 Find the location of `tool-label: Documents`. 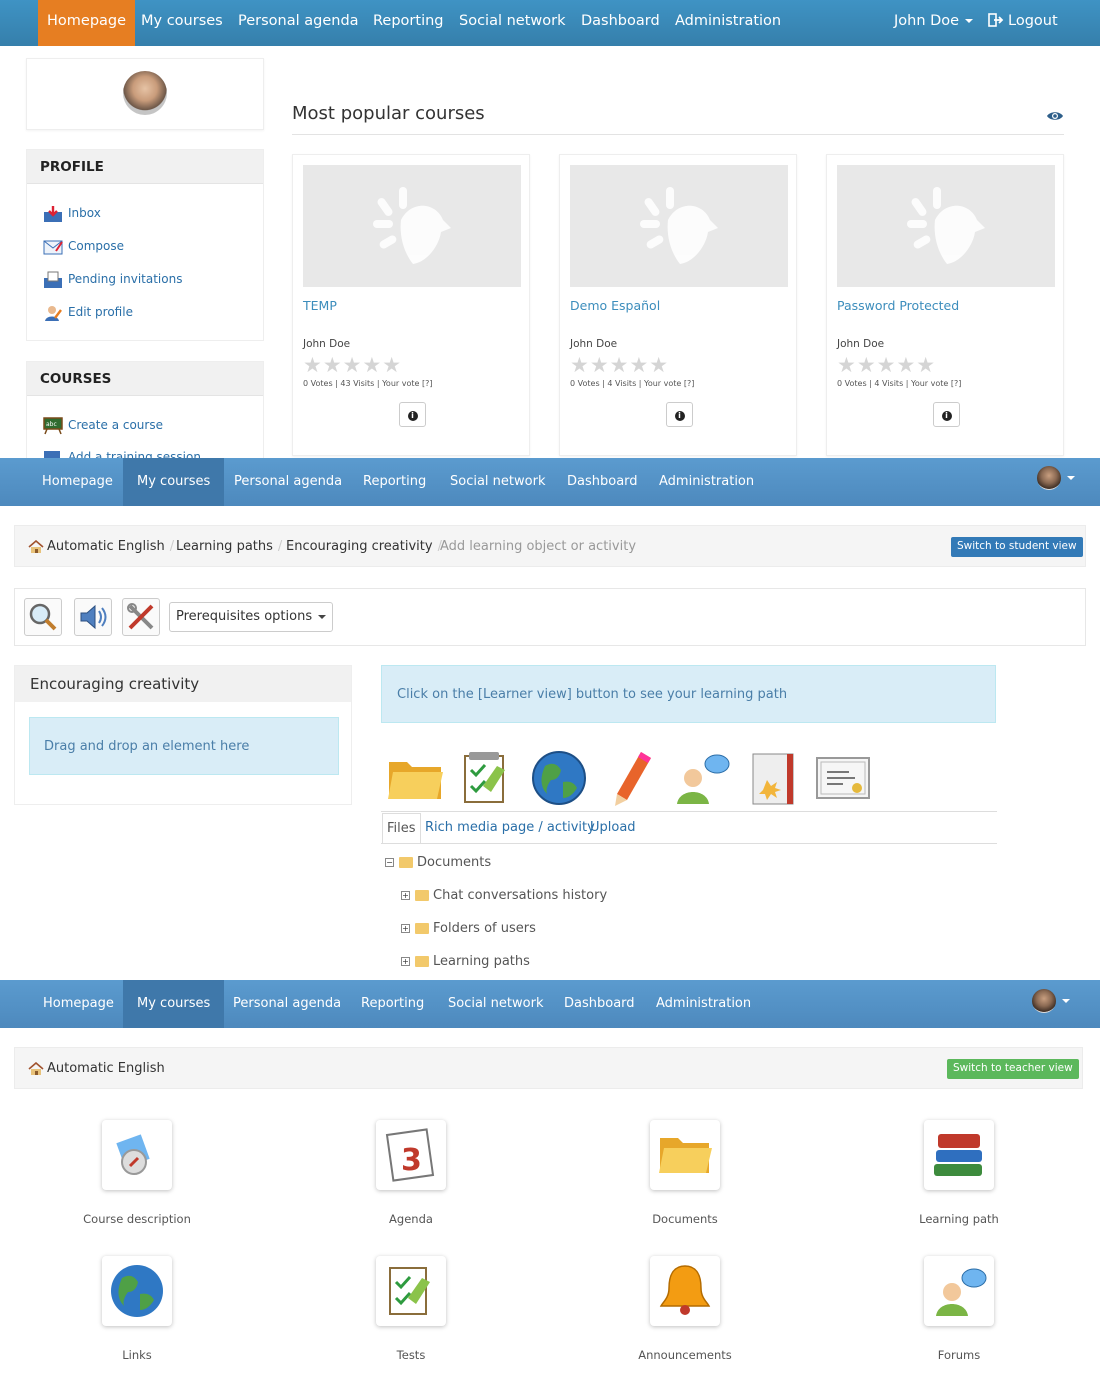

tool-label: Documents is located at coordinates (685, 1219).